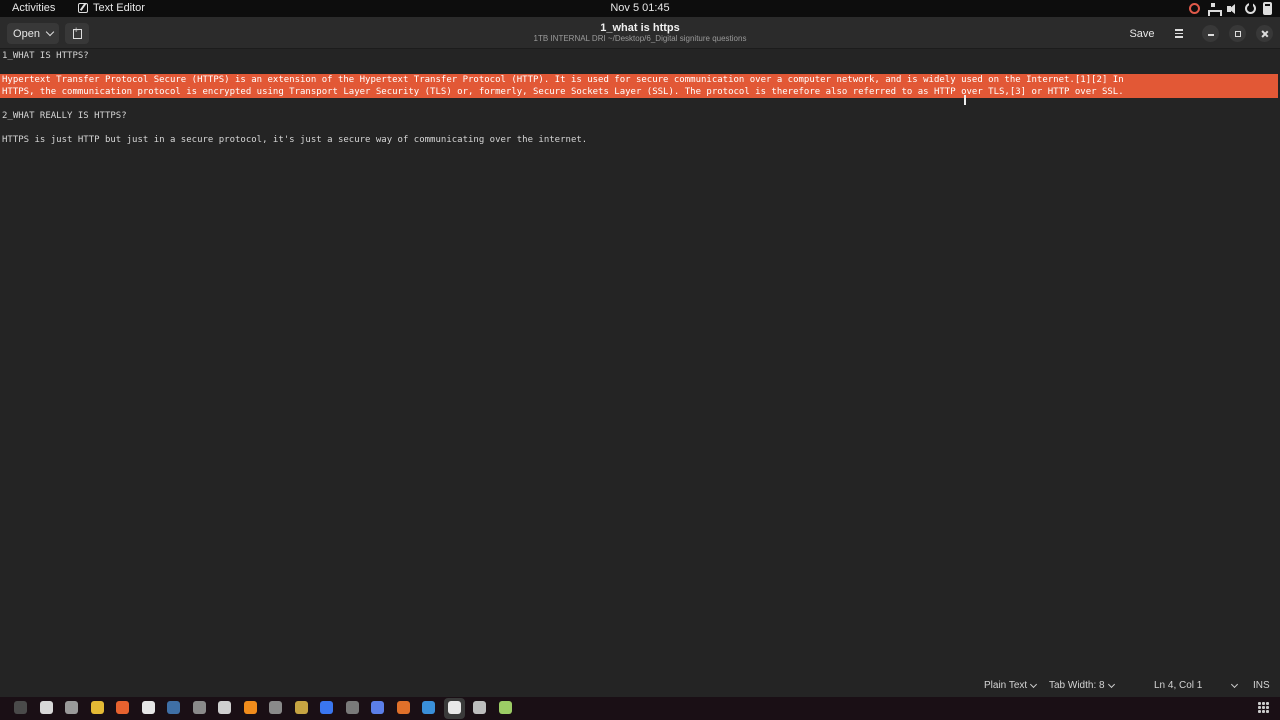  I want to click on dock, so click(640, 708).